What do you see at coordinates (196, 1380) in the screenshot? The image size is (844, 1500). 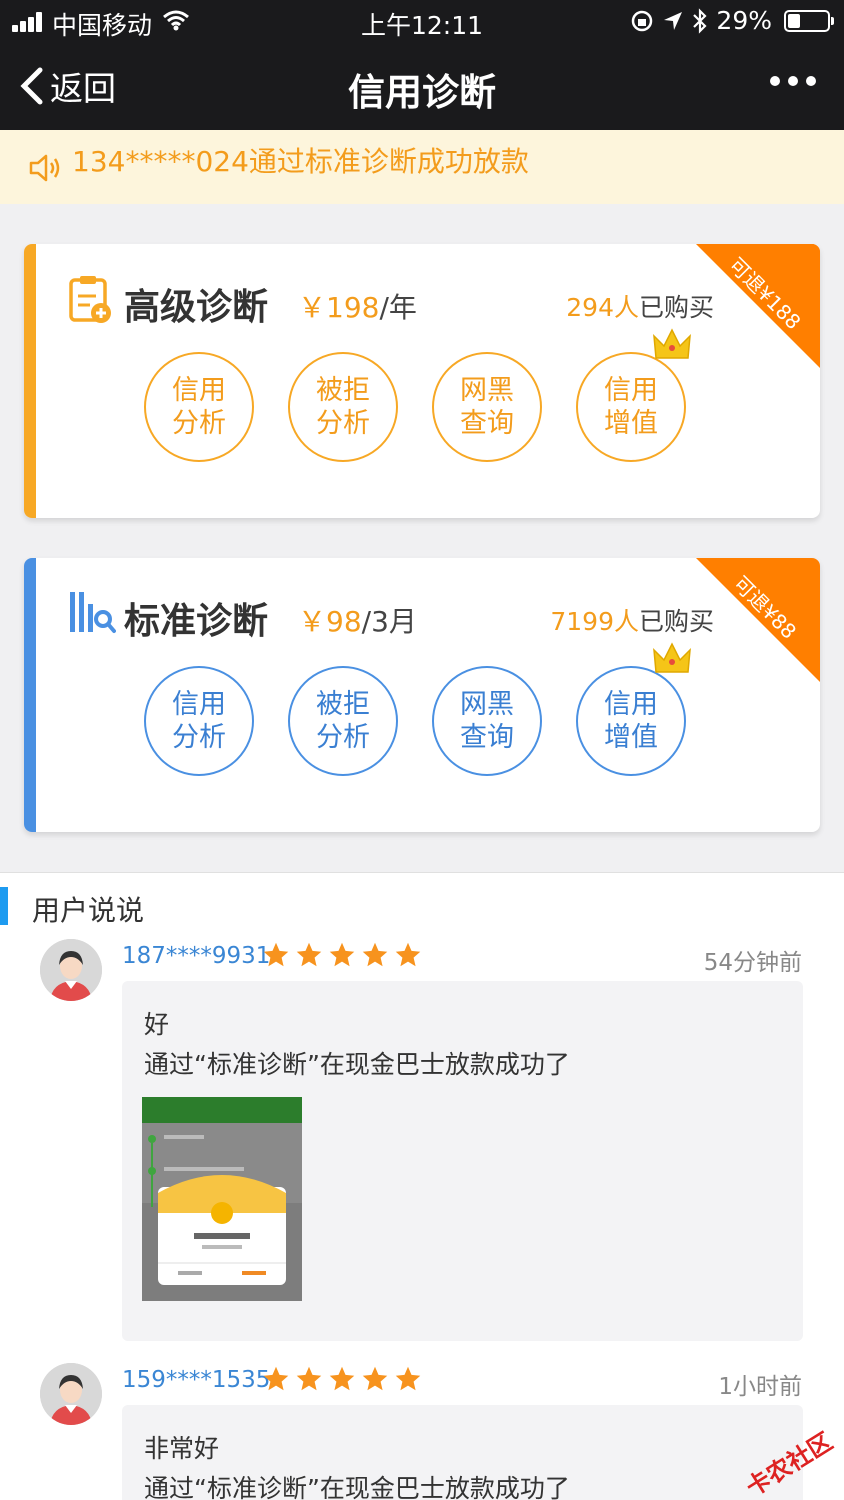 I see `review-username: 159****1535` at bounding box center [196, 1380].